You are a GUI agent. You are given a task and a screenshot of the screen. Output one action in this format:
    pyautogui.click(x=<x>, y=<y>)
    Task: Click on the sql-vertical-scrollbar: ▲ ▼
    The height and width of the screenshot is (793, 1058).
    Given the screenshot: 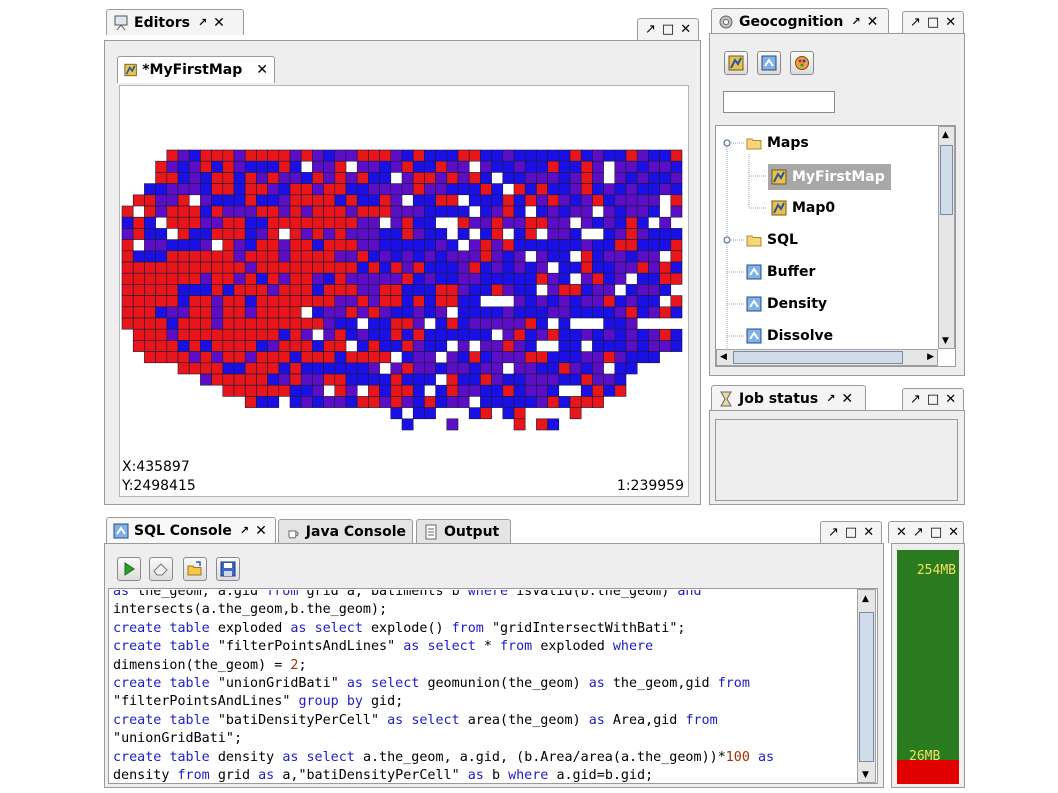 What is the action you would take?
    pyautogui.click(x=866, y=686)
    